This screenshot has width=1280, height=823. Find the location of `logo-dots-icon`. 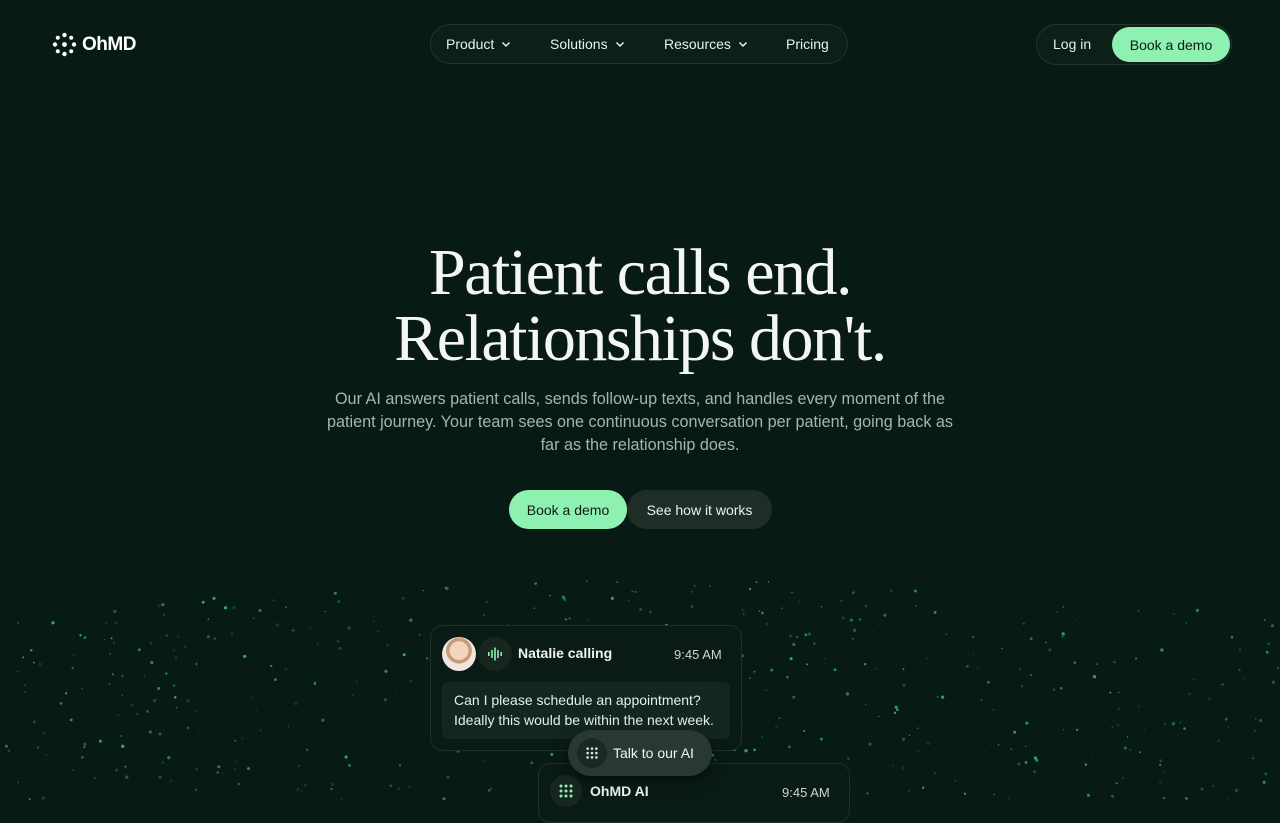

logo-dots-icon is located at coordinates (64, 44).